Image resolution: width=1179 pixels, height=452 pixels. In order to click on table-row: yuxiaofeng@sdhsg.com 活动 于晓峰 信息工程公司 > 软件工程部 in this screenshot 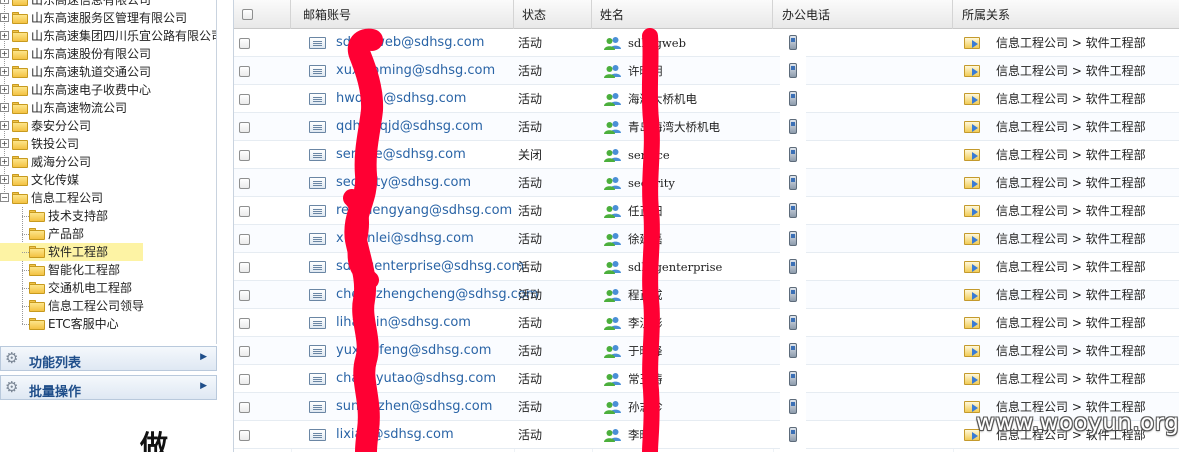, I will do `click(706, 351)`.